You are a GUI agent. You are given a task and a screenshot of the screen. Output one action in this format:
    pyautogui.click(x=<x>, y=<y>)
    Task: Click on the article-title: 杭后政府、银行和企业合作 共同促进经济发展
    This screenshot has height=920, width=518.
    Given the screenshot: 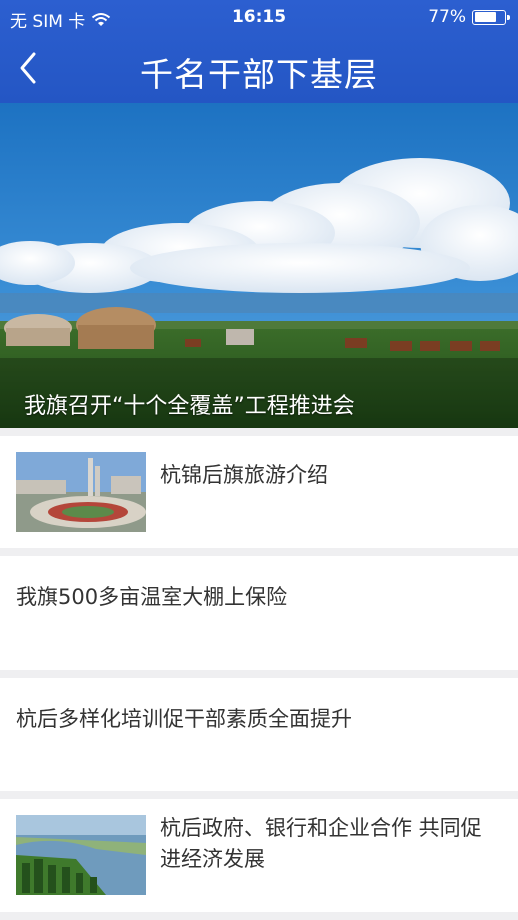 What is the action you would take?
    pyautogui.click(x=321, y=843)
    